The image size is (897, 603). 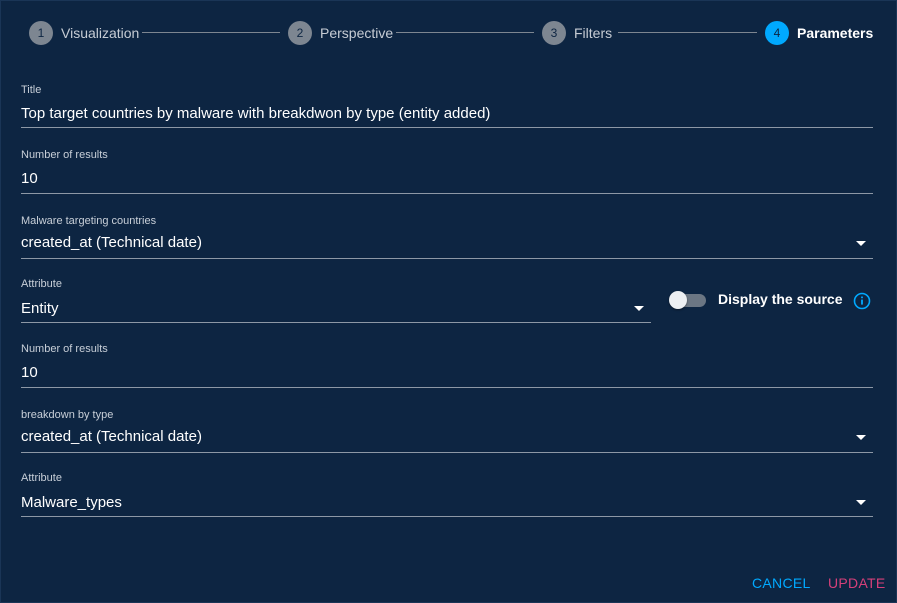 What do you see at coordinates (71, 502) in the screenshot?
I see `attribute-value: Malware_types` at bounding box center [71, 502].